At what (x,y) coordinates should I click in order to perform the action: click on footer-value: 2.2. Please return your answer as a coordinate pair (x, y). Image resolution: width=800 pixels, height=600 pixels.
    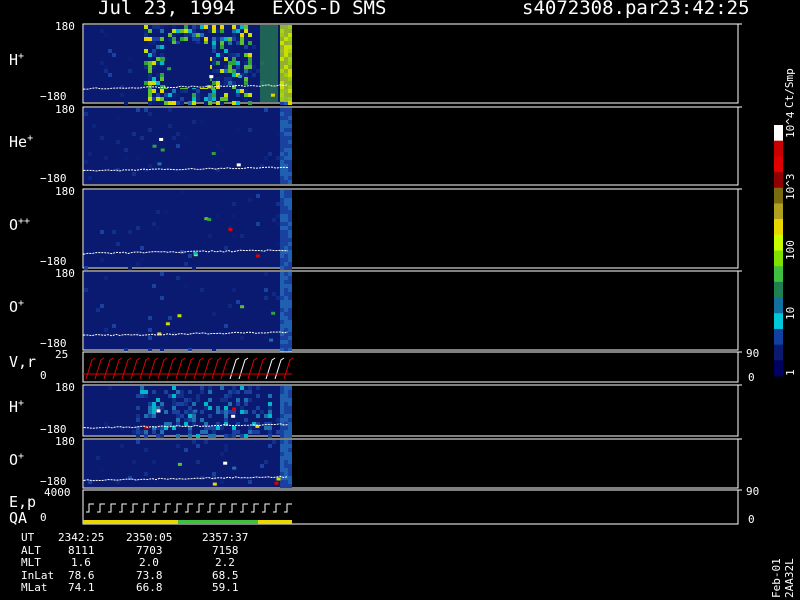
    Looking at the image, I should click on (225, 562).